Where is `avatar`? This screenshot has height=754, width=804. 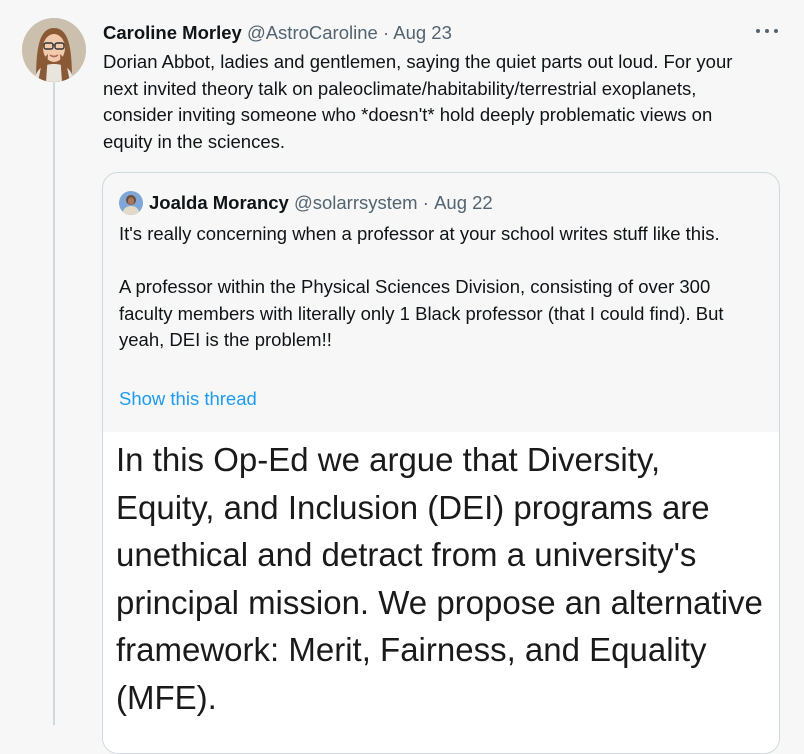 avatar is located at coordinates (54, 50).